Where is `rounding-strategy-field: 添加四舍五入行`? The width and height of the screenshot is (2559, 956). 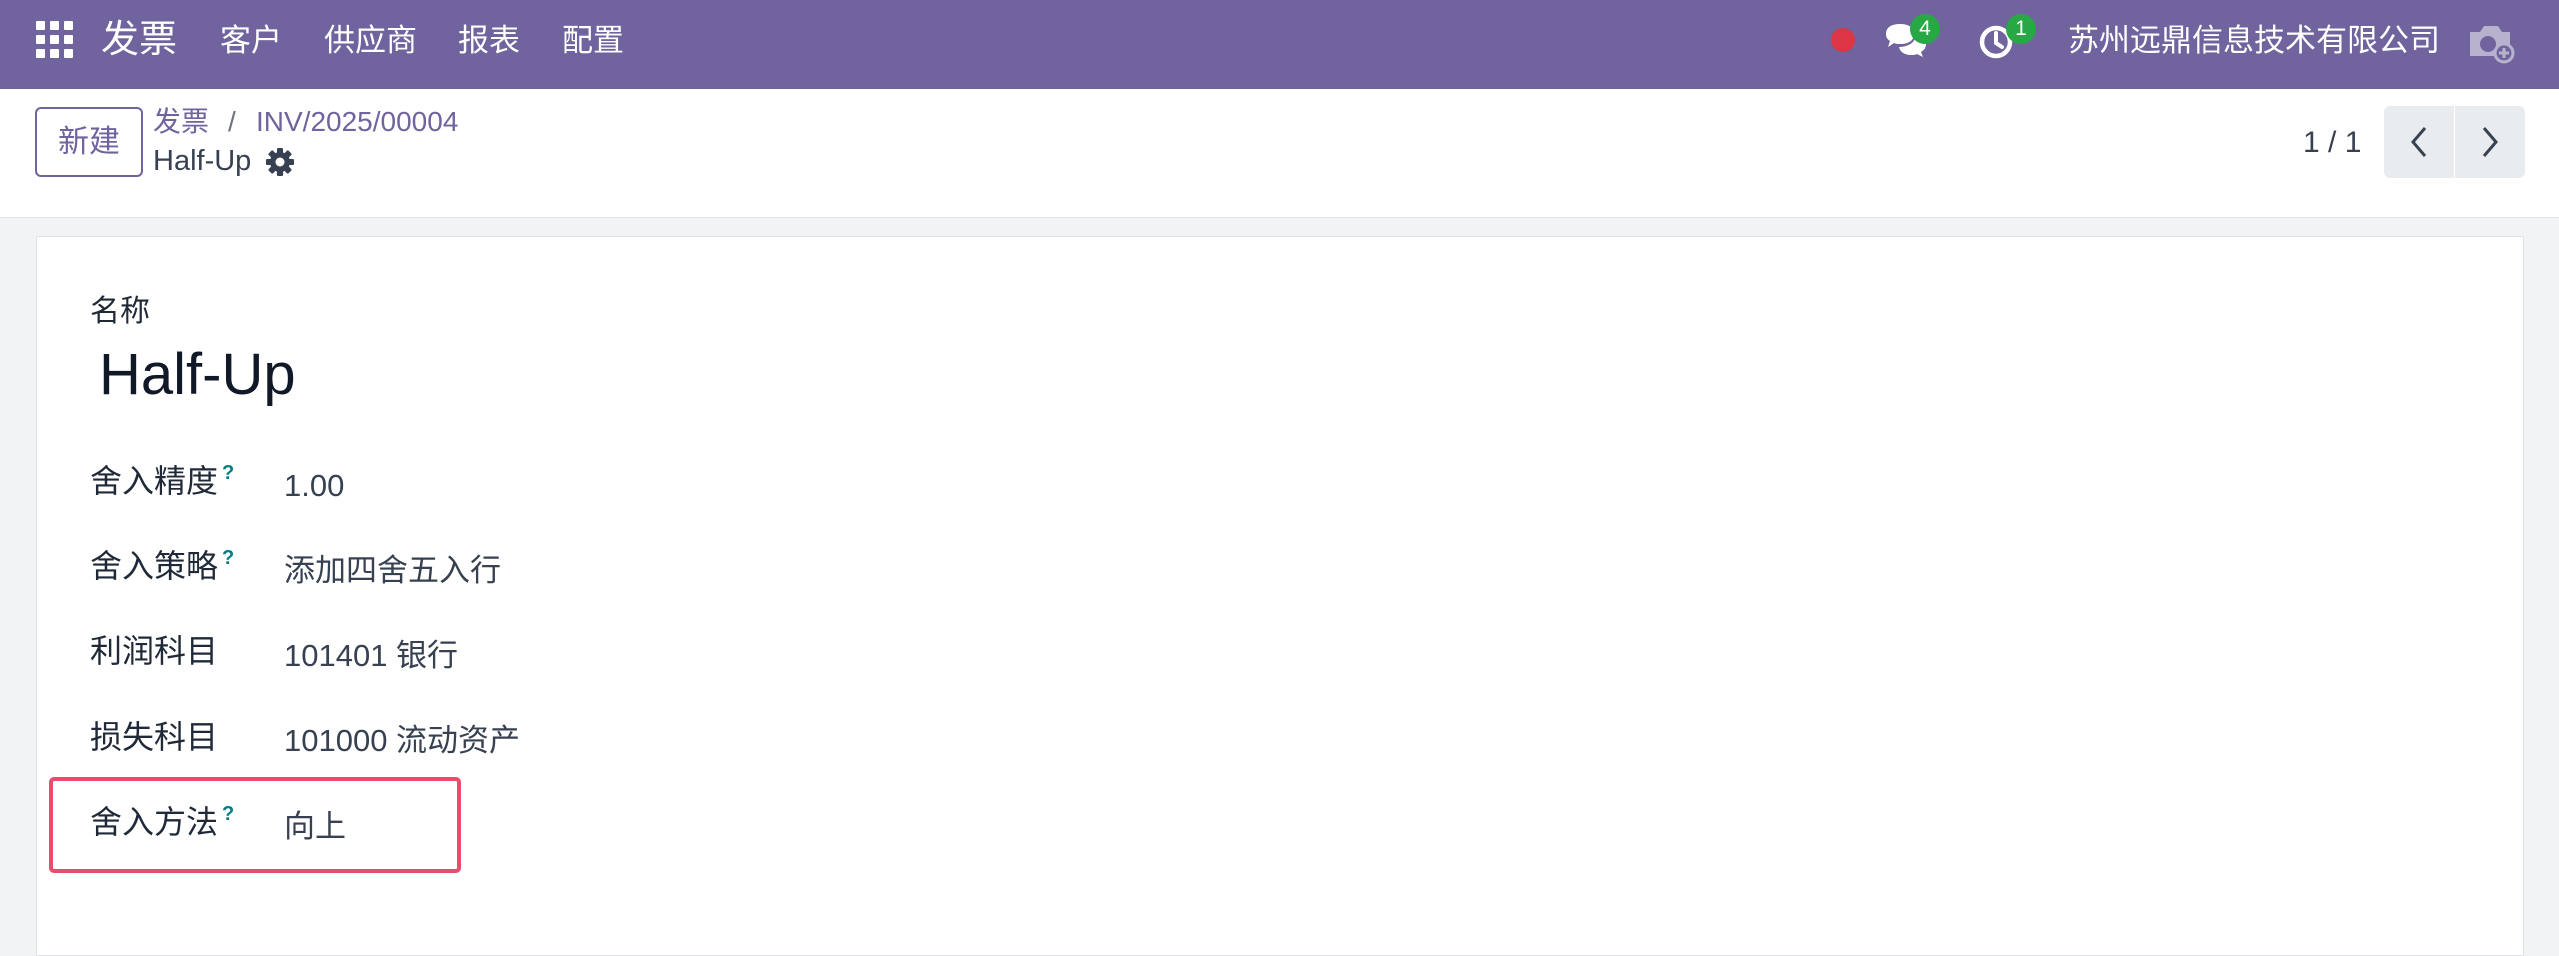
rounding-strategy-field: 添加四舍五入行 is located at coordinates (392, 571).